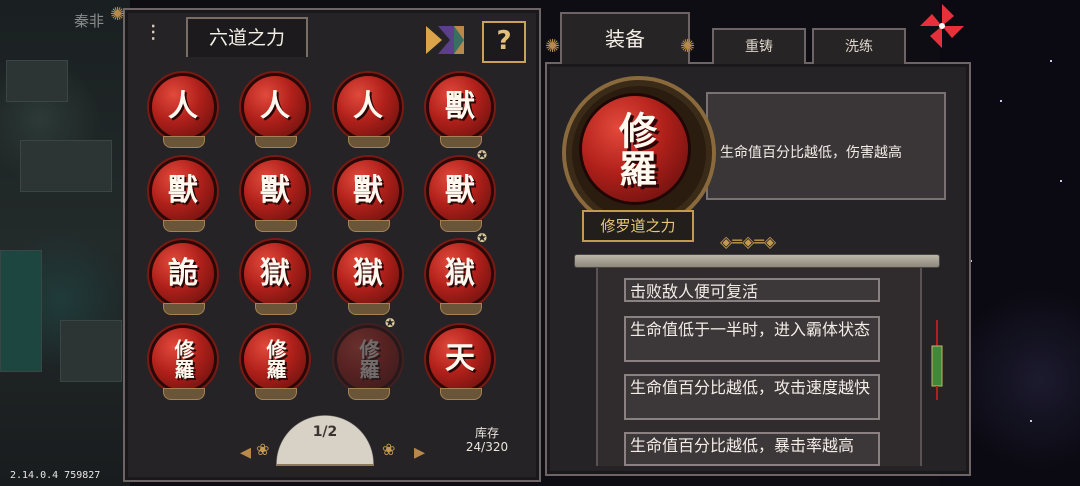 This screenshot has height=486, width=1080. What do you see at coordinates (759, 46) in the screenshot?
I see `tab-recast: 重铸` at bounding box center [759, 46].